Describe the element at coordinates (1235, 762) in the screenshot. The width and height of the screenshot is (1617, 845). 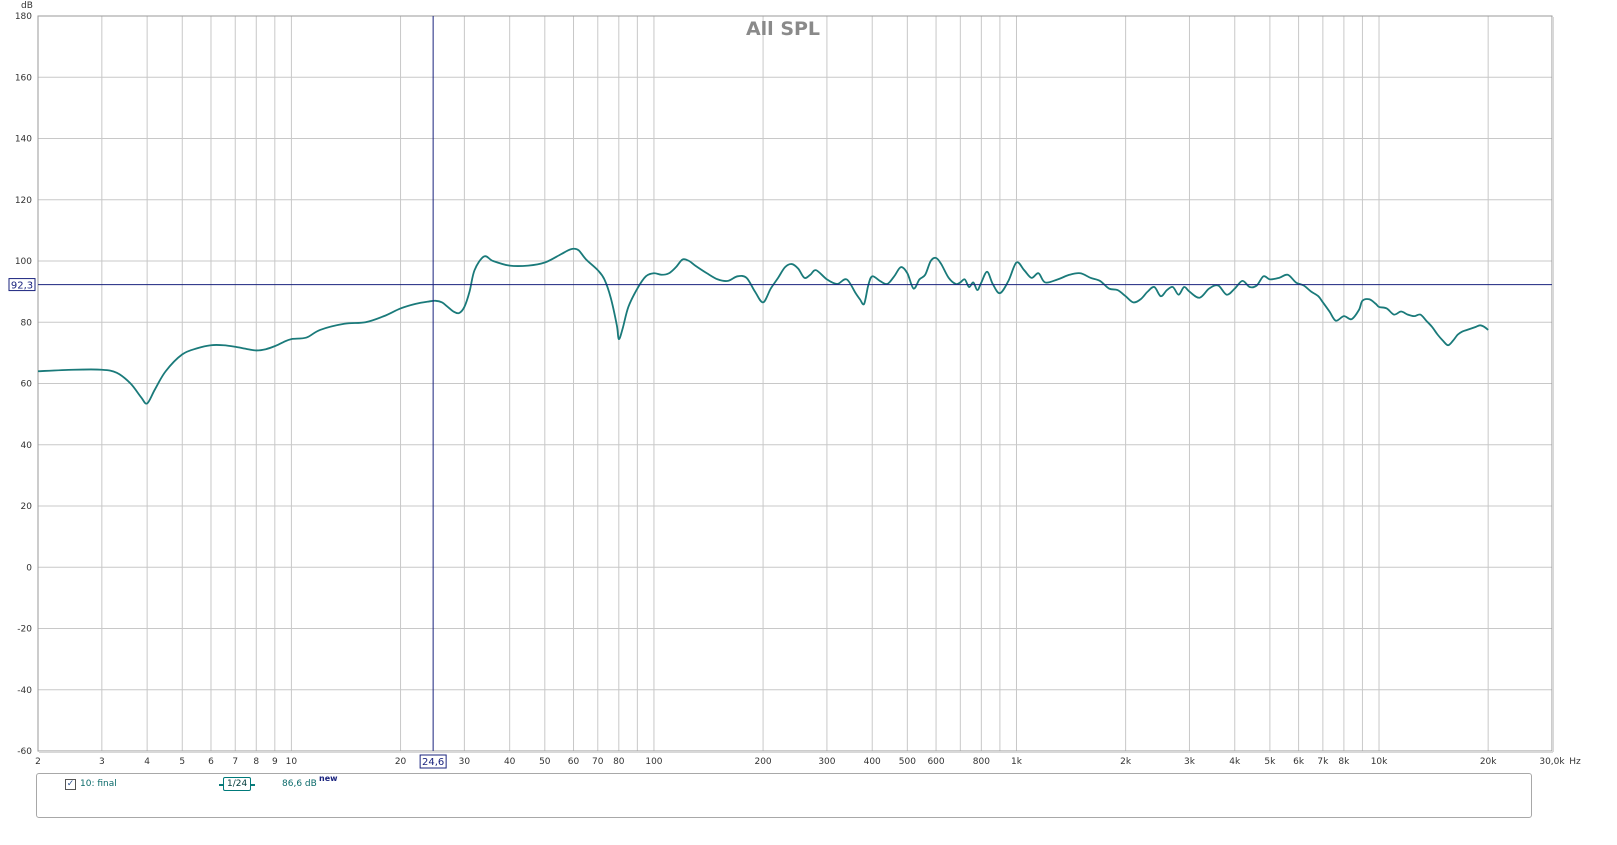
I see `x-tick-label: 4k` at that location.